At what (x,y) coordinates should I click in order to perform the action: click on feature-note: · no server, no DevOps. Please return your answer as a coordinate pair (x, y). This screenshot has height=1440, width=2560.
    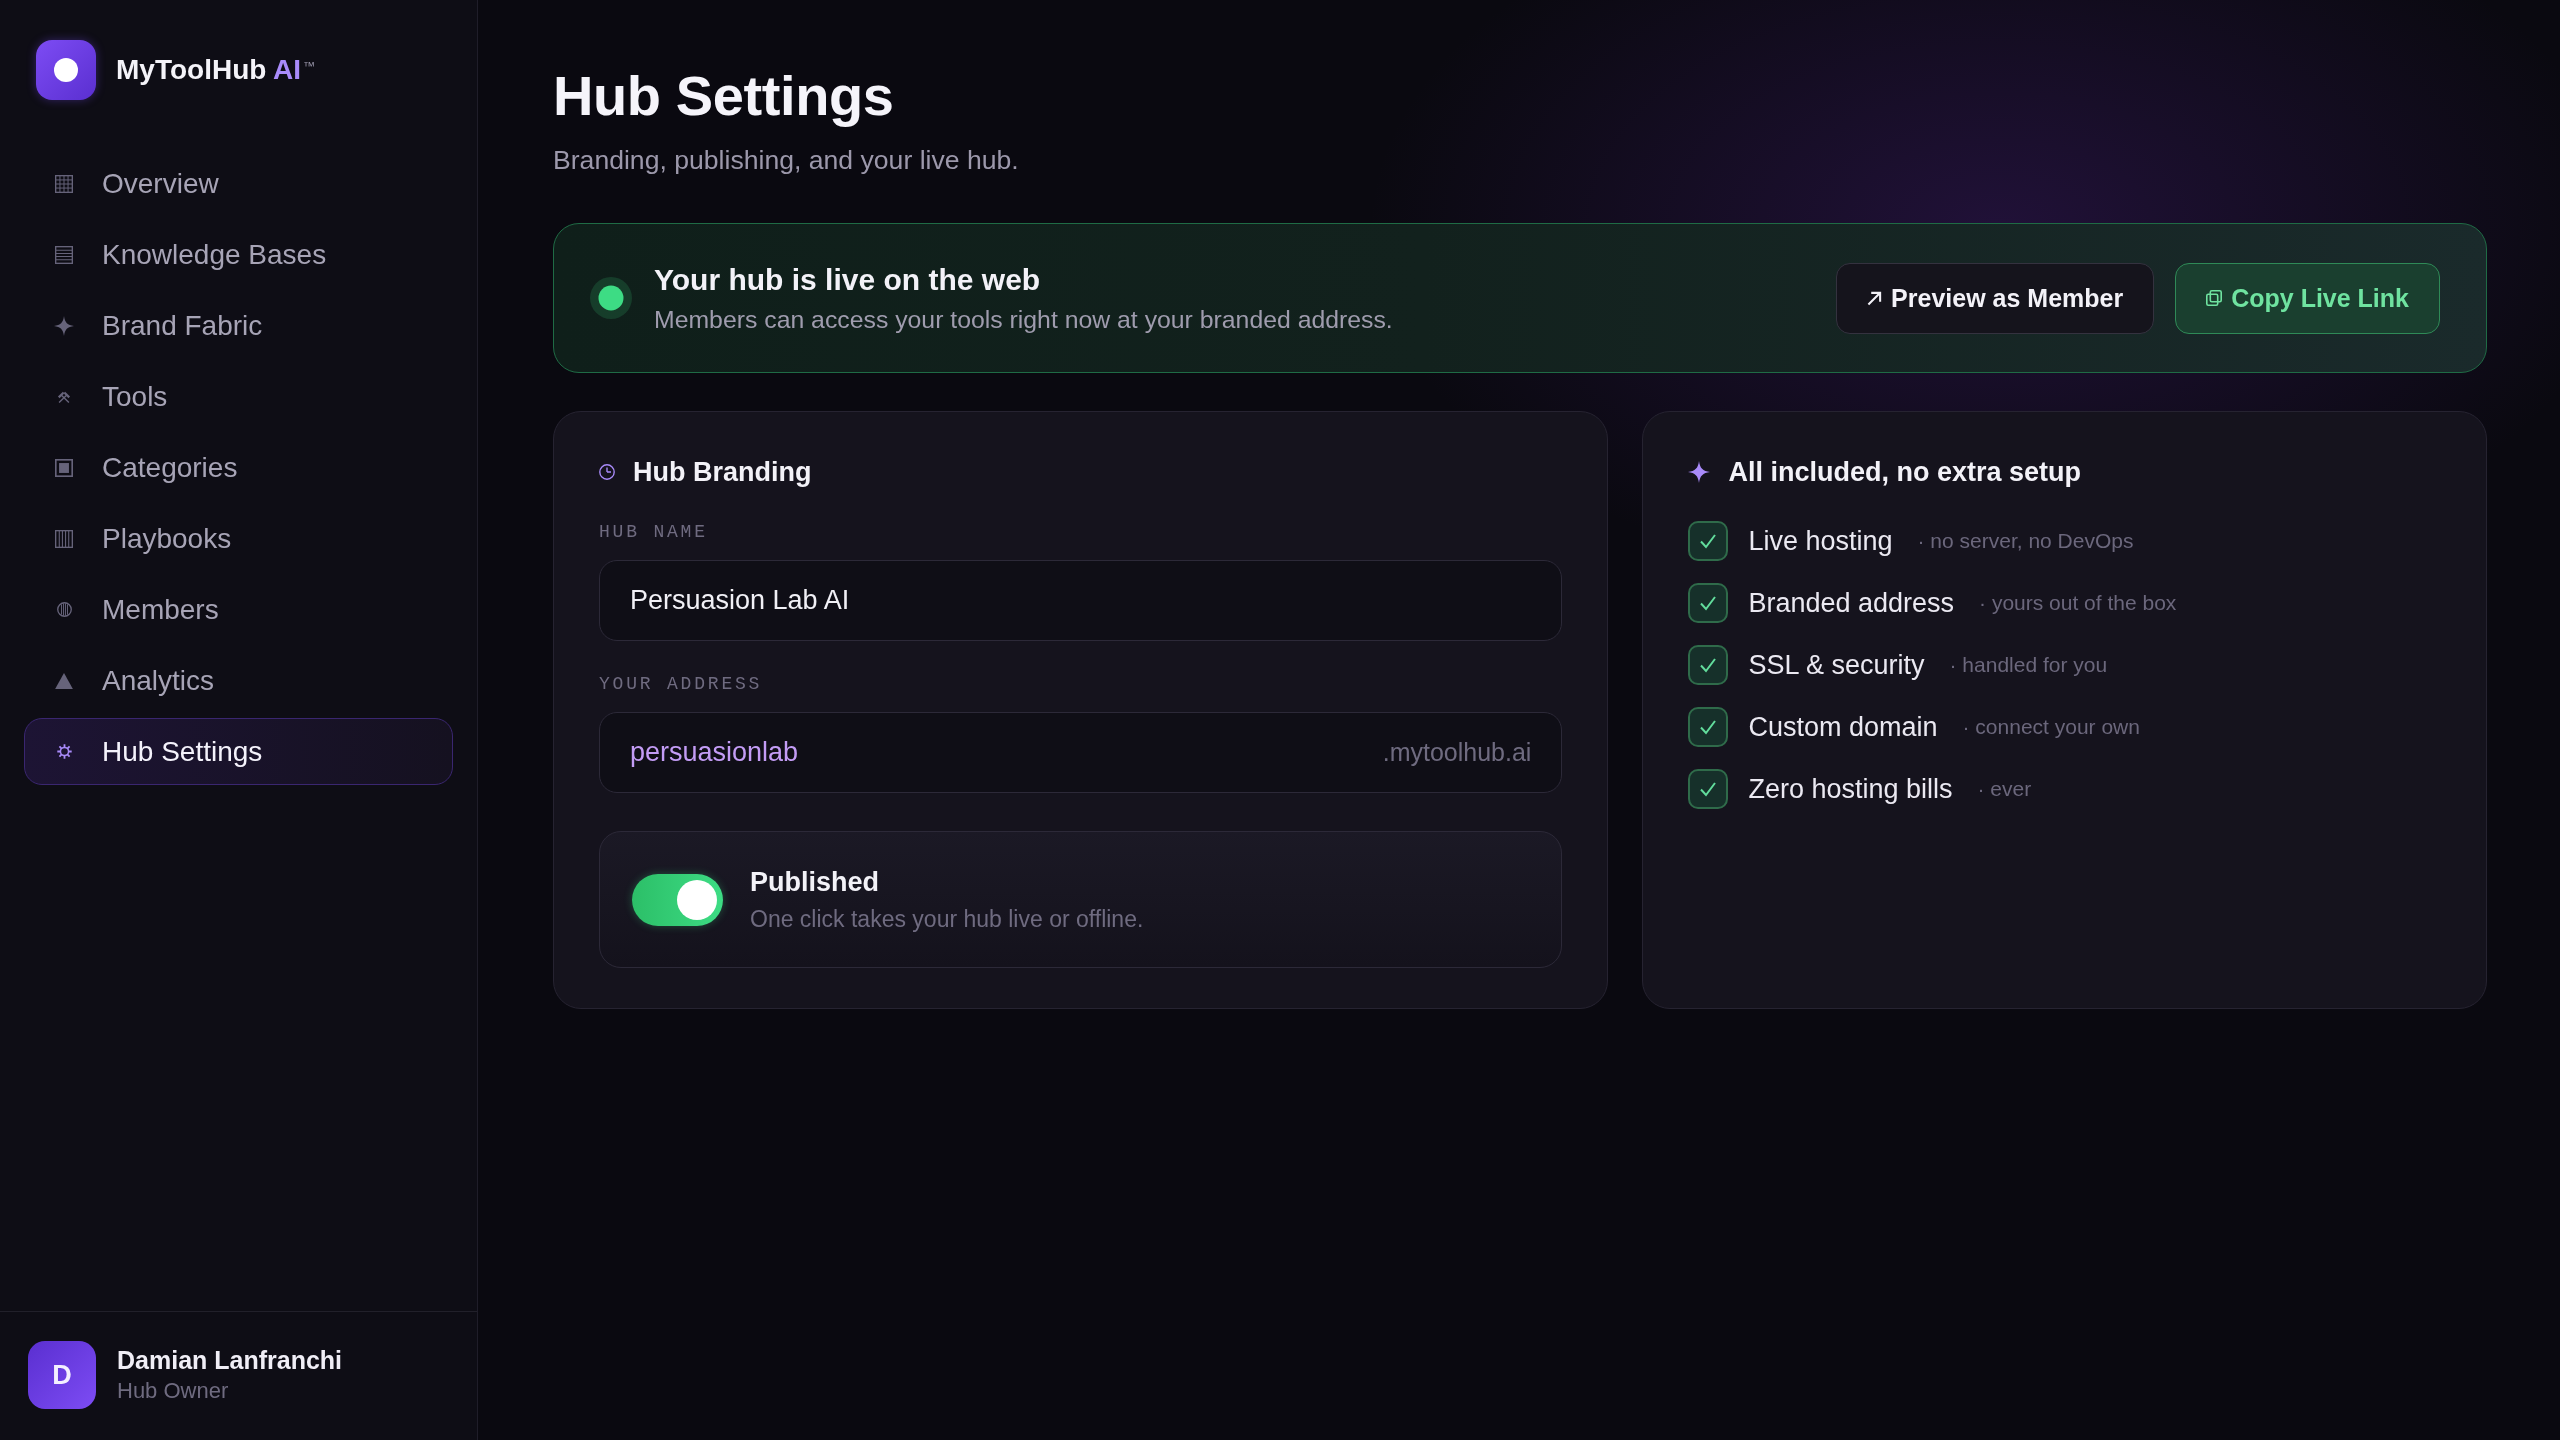
    Looking at the image, I should click on (2025, 541).